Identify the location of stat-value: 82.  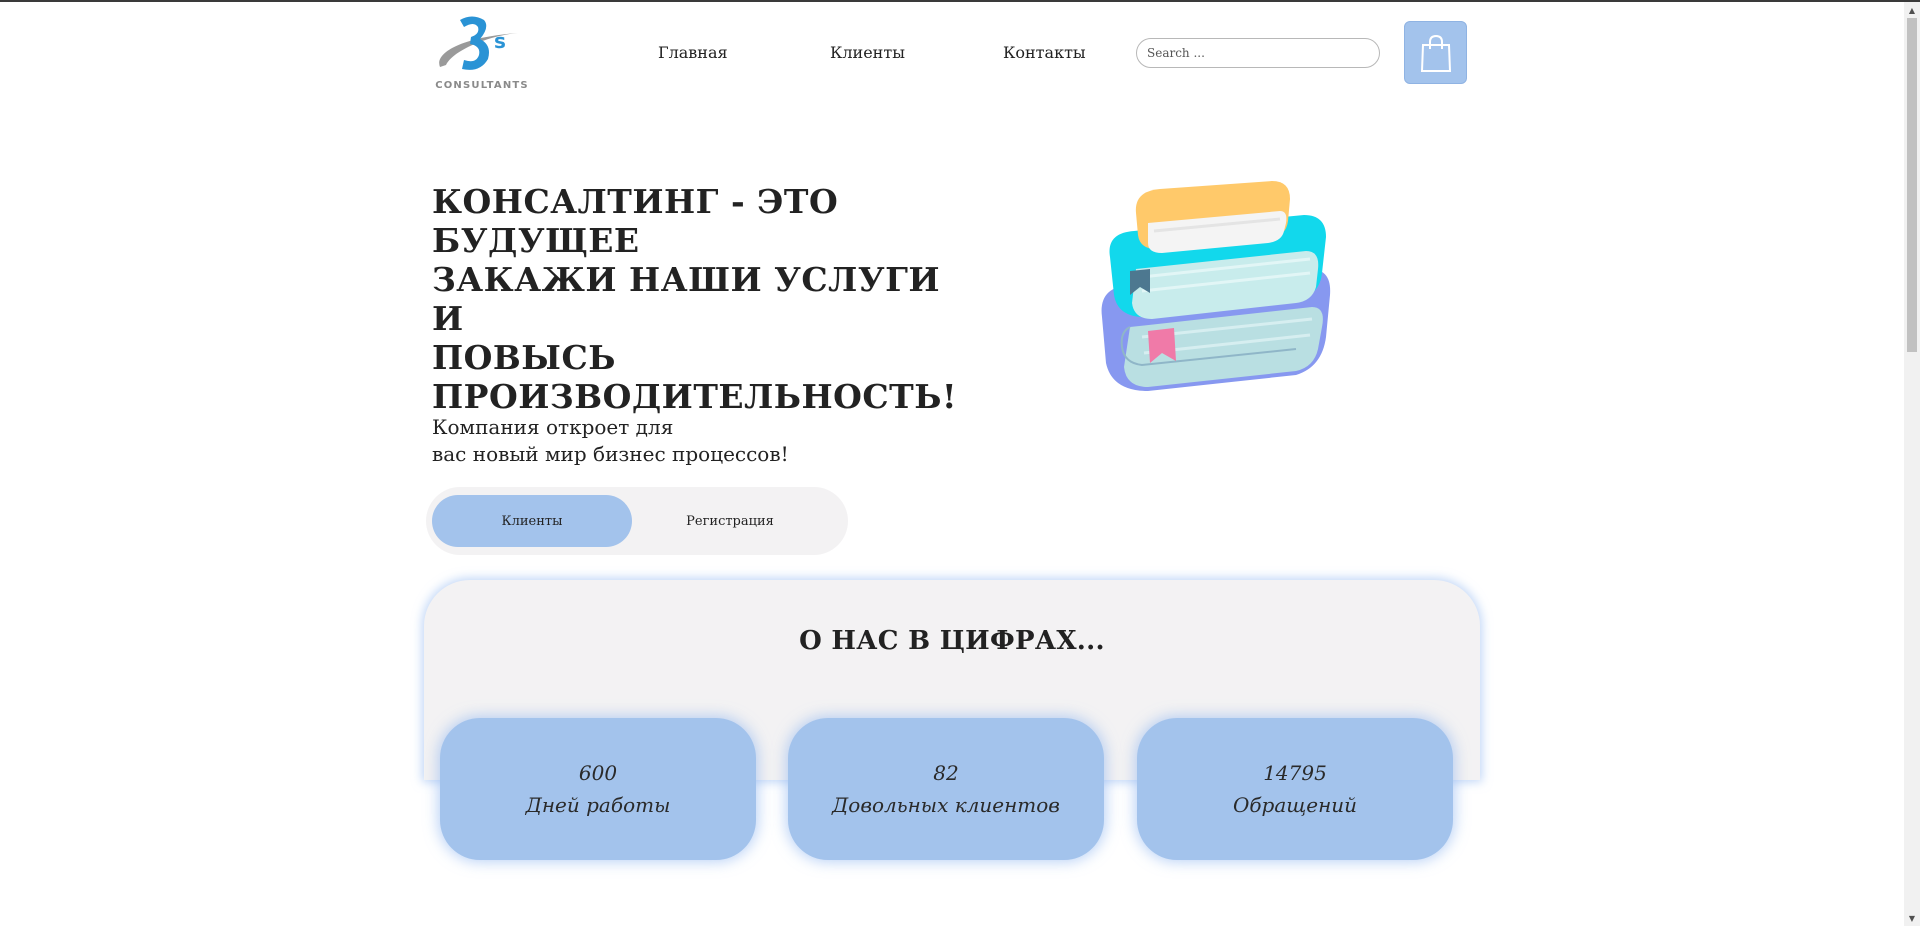
(946, 773).